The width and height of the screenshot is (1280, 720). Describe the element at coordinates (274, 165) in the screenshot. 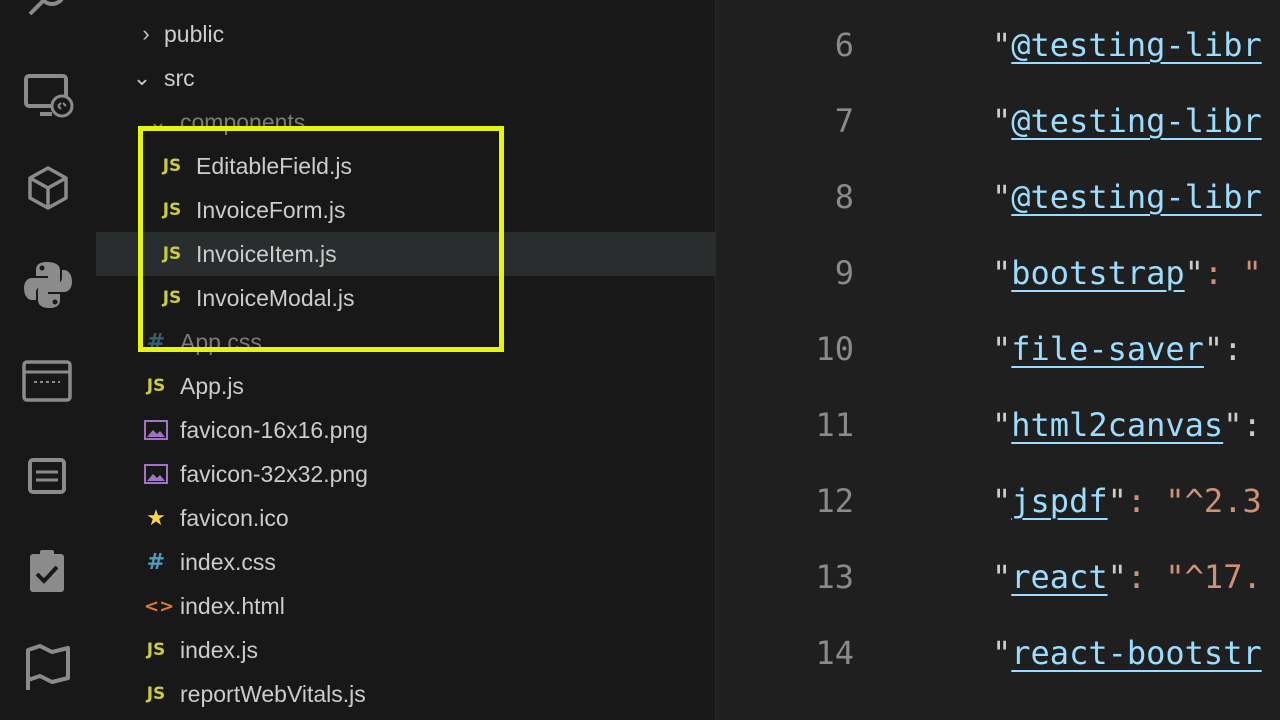

I see `tree-item-label: EditableField.js` at that location.